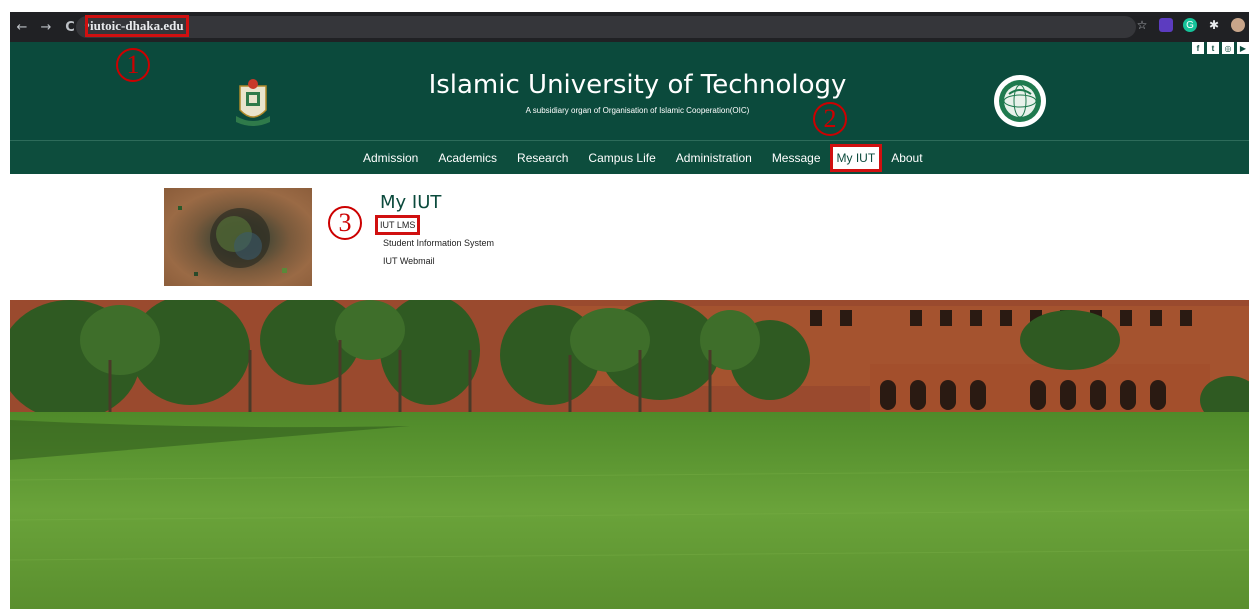 Image resolution: width=1249 pixels, height=609 pixels. What do you see at coordinates (1220, 48) in the screenshot?
I see `social-links: f t ◎ ▶` at bounding box center [1220, 48].